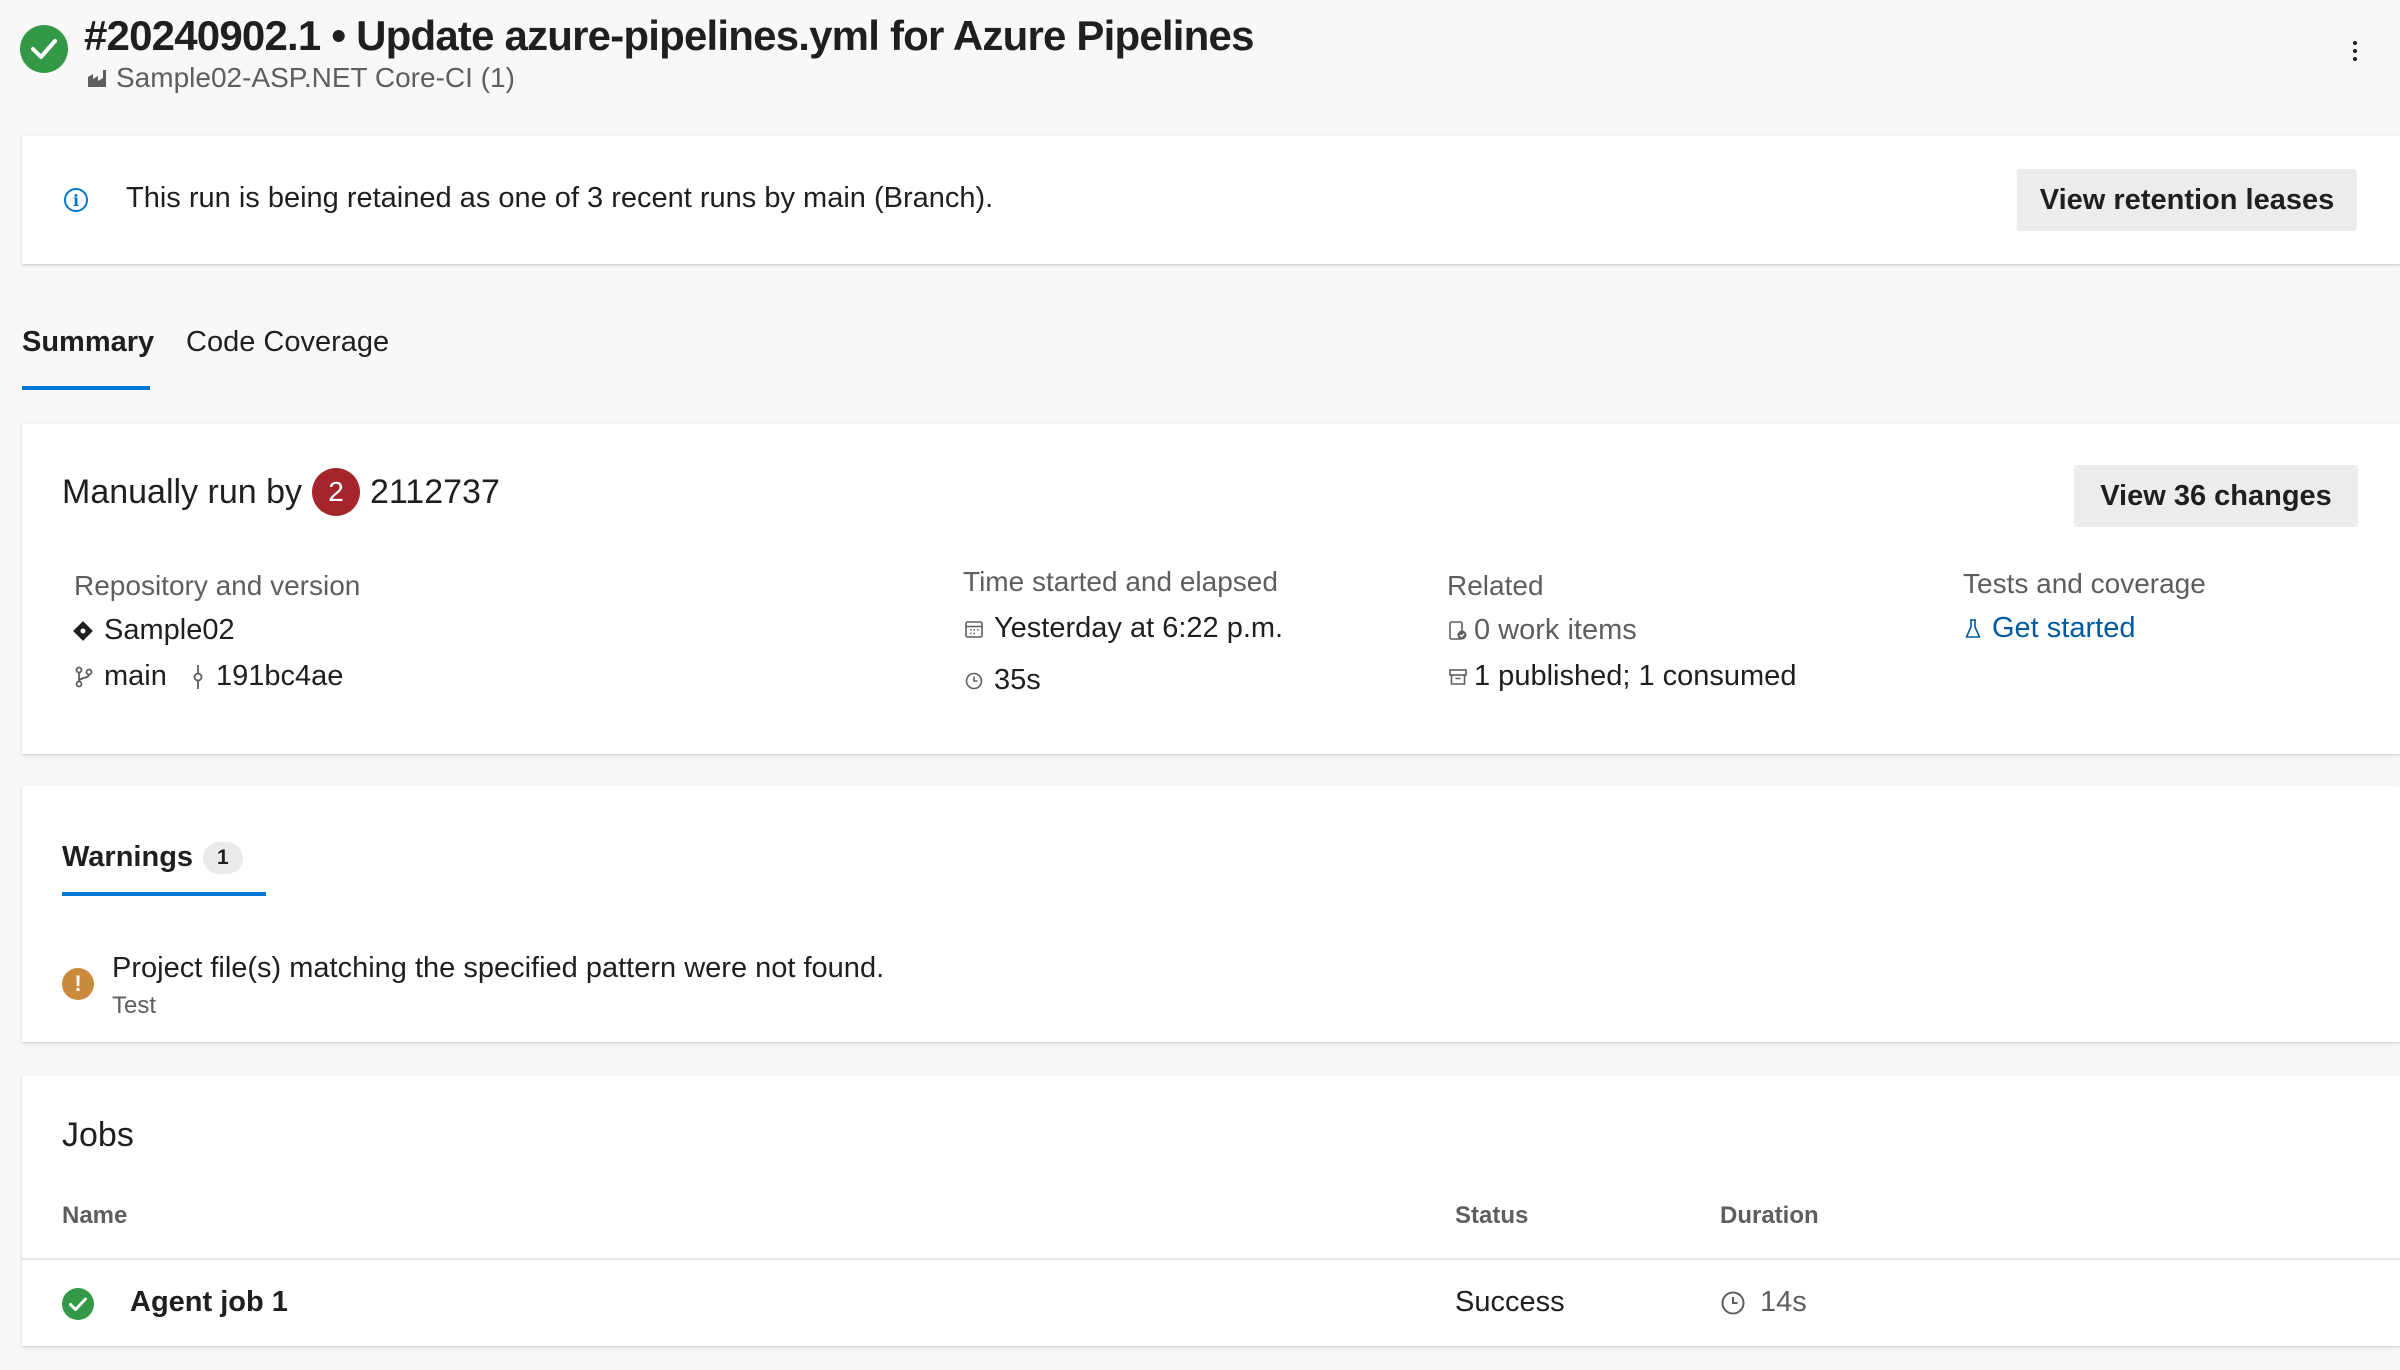 The height and width of the screenshot is (1370, 2400). I want to click on pipeline-icon, so click(97, 78).